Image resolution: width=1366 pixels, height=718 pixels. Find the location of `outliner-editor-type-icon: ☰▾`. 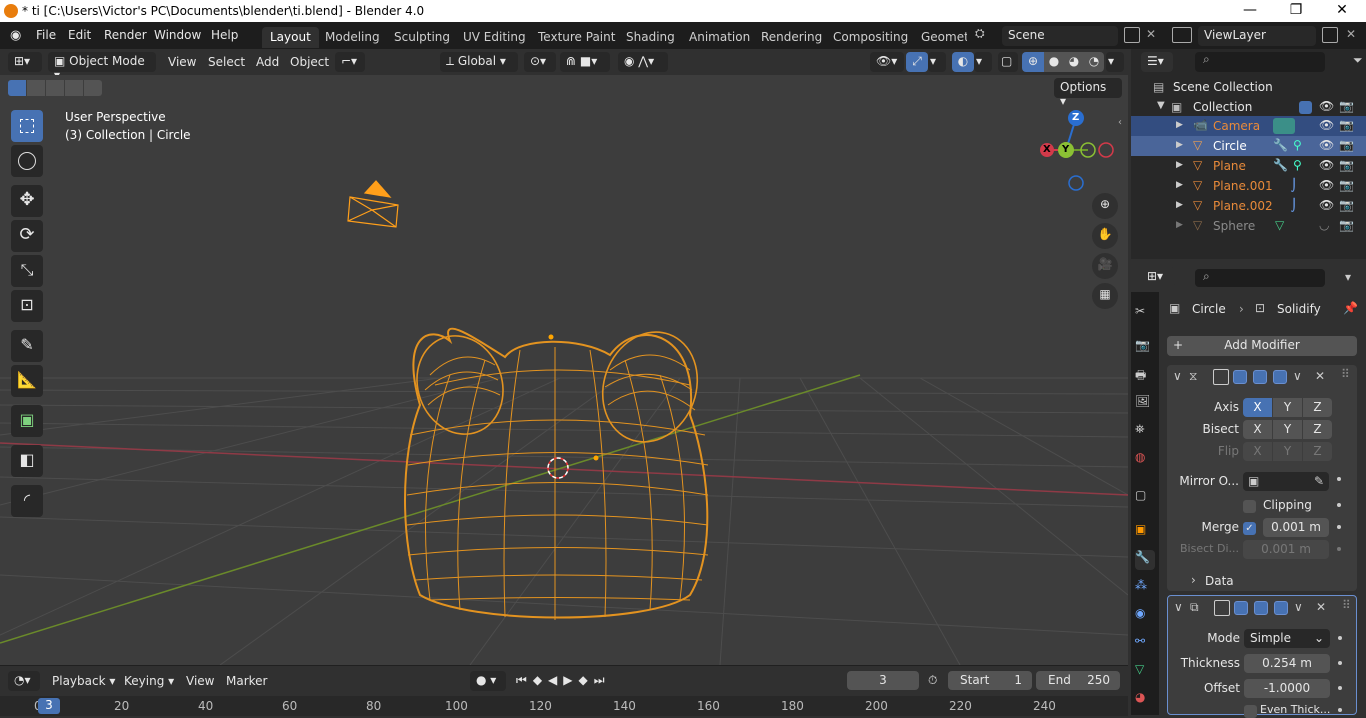

outliner-editor-type-icon: ☰▾ is located at coordinates (1157, 62).